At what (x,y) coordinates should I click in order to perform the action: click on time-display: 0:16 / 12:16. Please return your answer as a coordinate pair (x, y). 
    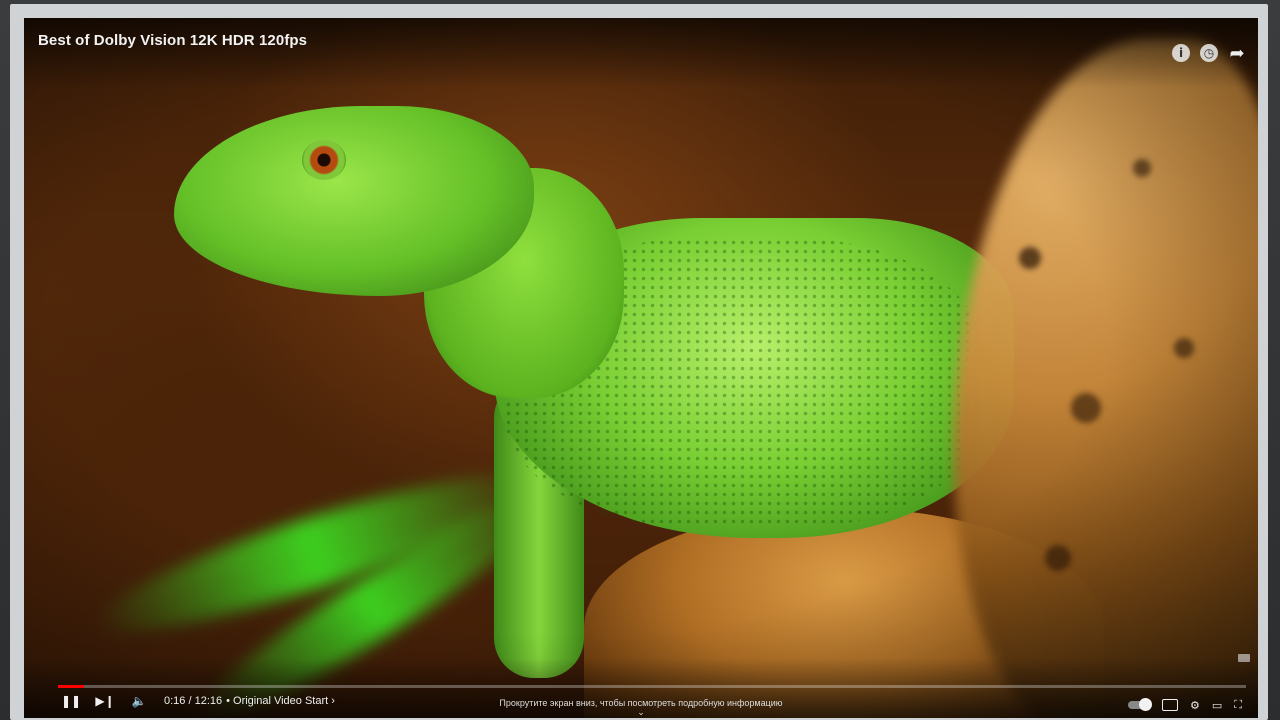
    Looking at the image, I should click on (193, 701).